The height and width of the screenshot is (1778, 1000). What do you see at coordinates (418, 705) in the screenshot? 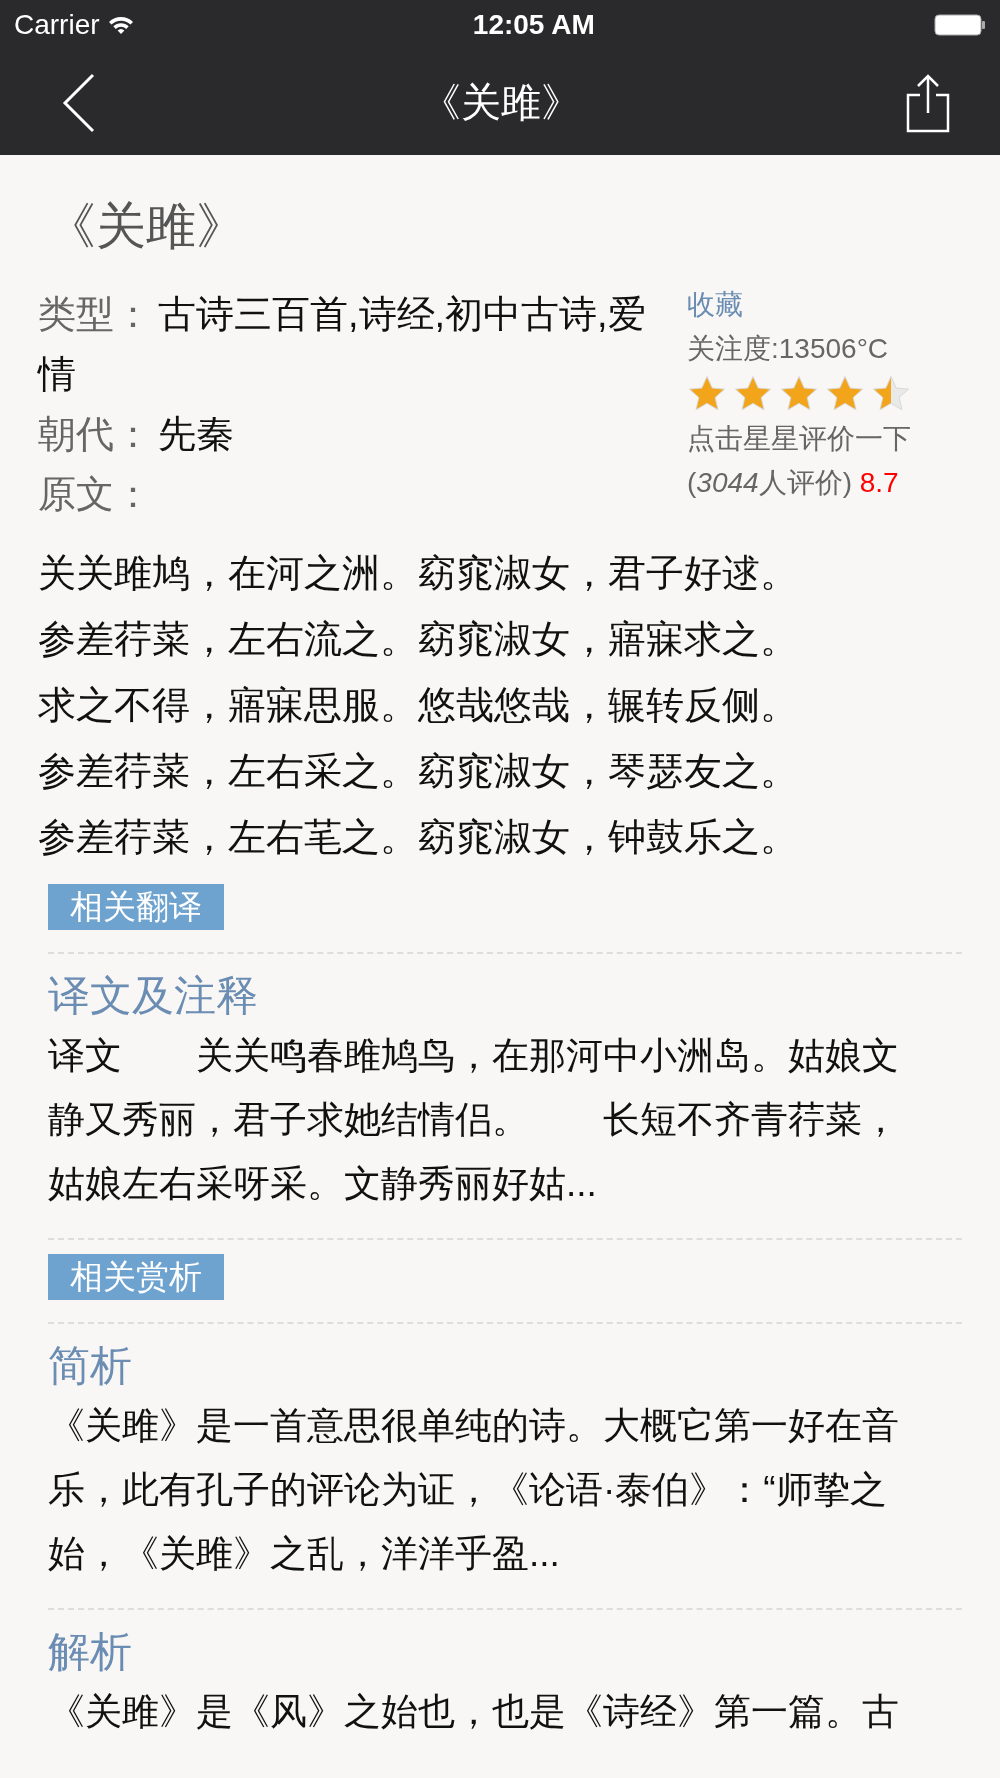
I see `poem-text: 关关雎鸠，在河之洲。窈窕淑女，君子好逑。 参差荇菜，左右流之。窈窕淑女，寤寐求之。 求之不得，寤寐思服。悠哉悠哉，辗转反侧。 参差荇菜，左右采之。窈窕淑女，琴瑟友之。 参差荇菜，左右芼之。窈窕淑女，钟鼓乐之。` at bounding box center [418, 705].